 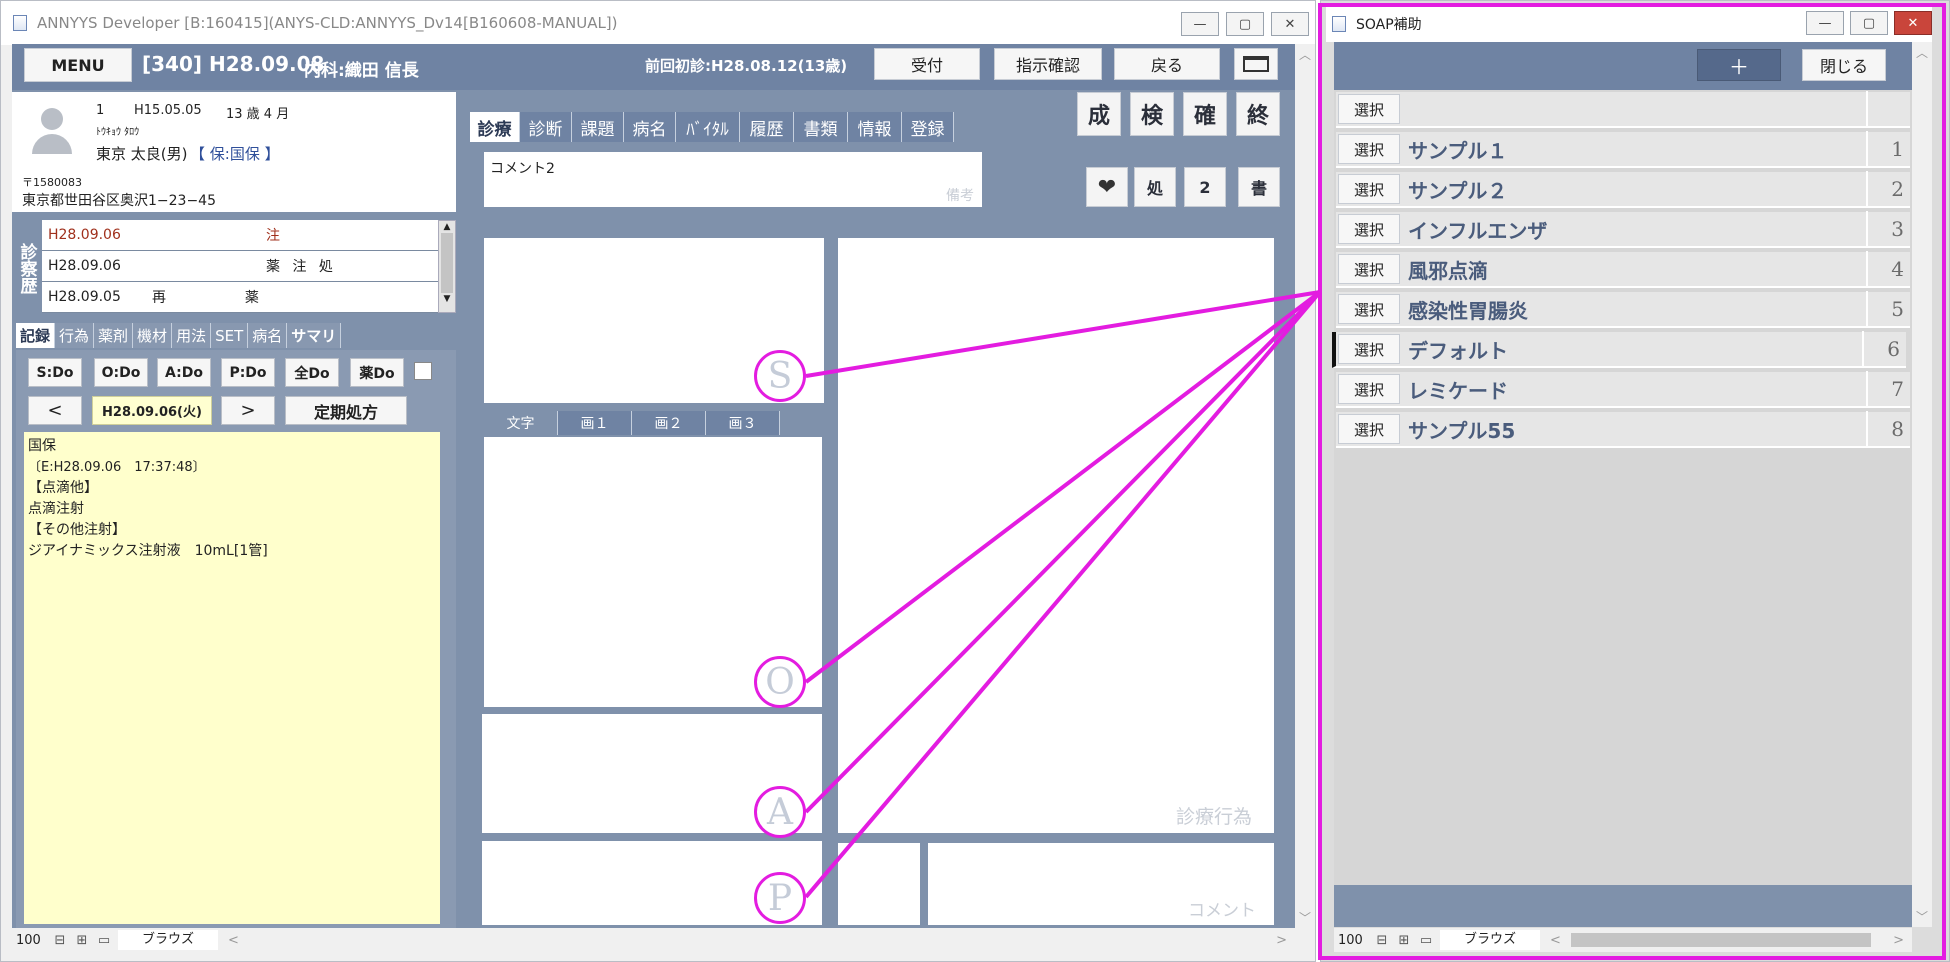 What do you see at coordinates (1063, 487) in the screenshot?
I see `annotation-line-o` at bounding box center [1063, 487].